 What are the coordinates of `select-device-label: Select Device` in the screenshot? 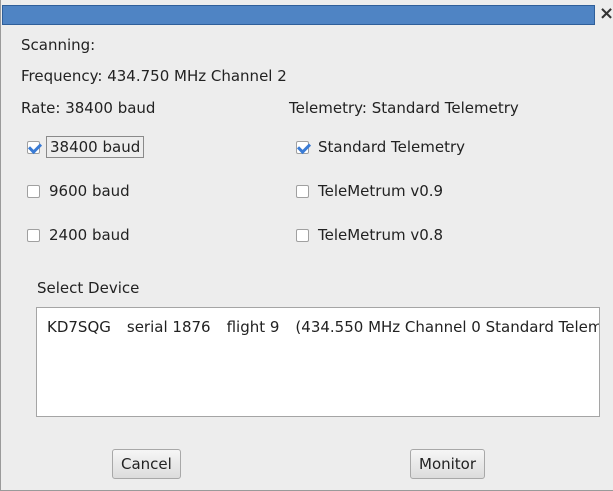 It's located at (88, 288).